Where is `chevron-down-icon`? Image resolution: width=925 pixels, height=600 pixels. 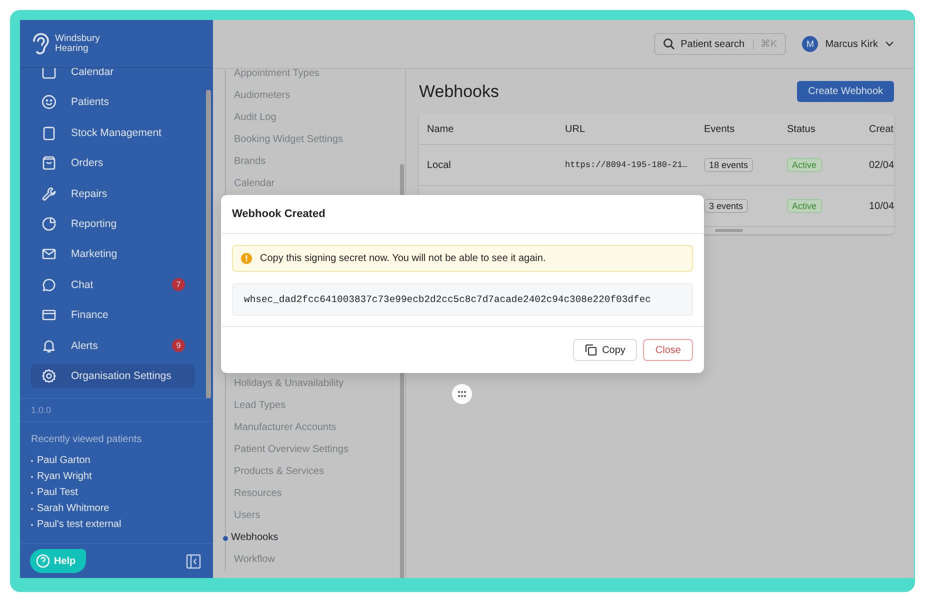
chevron-down-icon is located at coordinates (889, 44).